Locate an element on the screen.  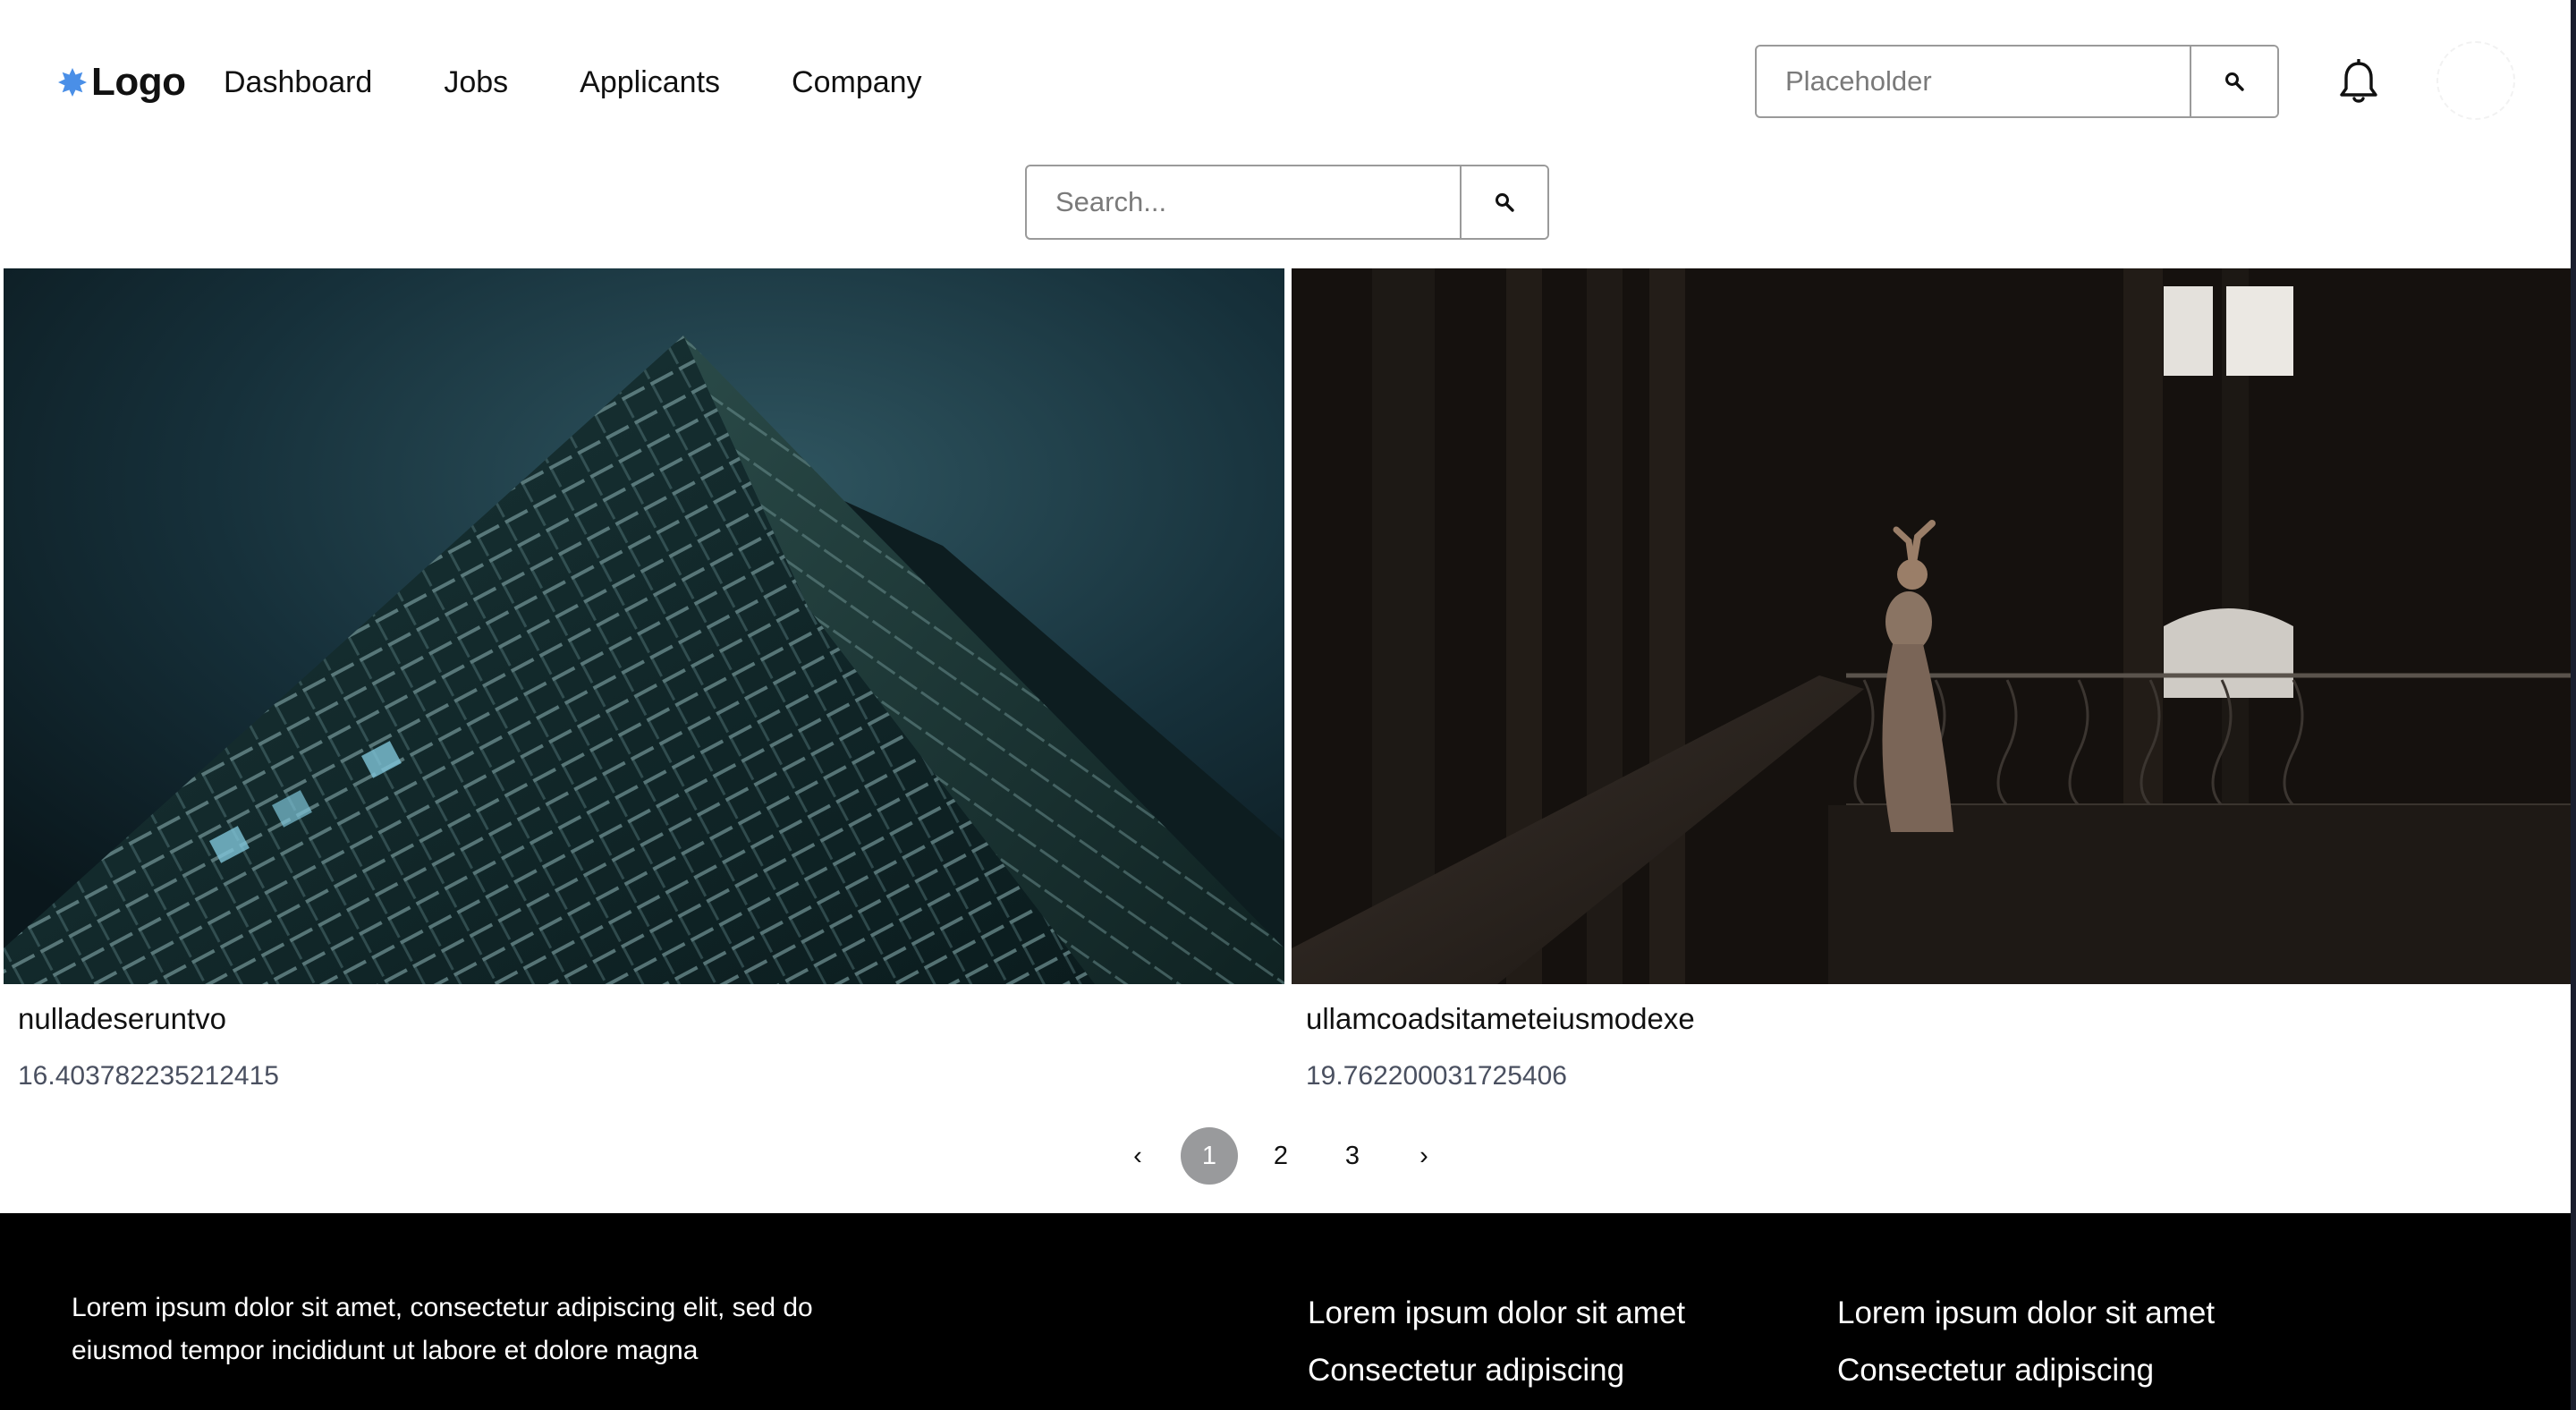
pagination: ‹ 1 2 3 › is located at coordinates (1288, 1156).